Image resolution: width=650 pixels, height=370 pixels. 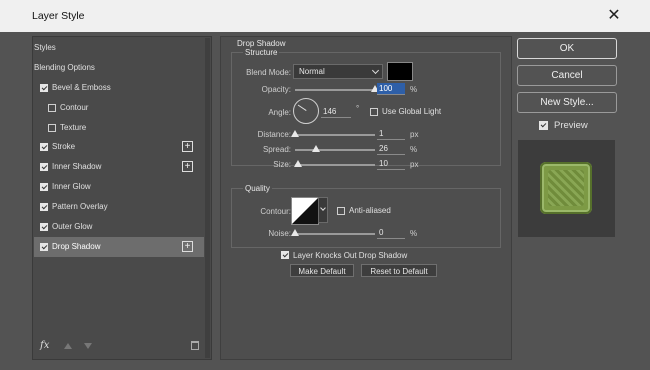 I want to click on style-item-inner-shadow: Inner Shadow +, so click(x=119, y=167).